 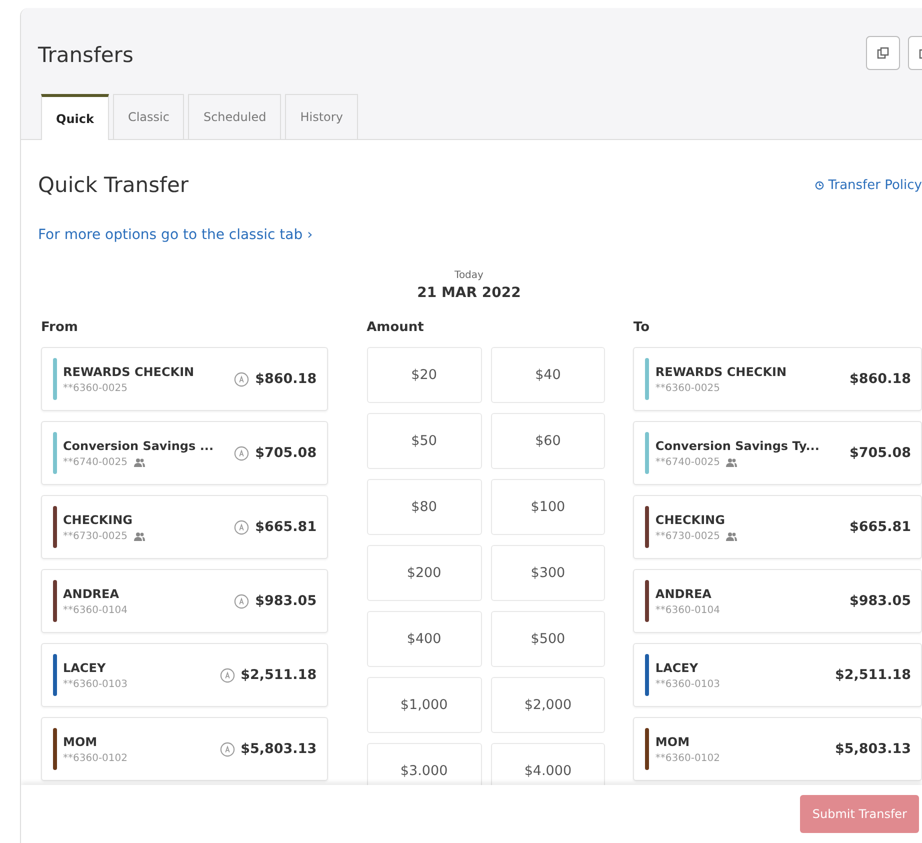 What do you see at coordinates (395, 327) in the screenshot?
I see `column-heading: Amount` at bounding box center [395, 327].